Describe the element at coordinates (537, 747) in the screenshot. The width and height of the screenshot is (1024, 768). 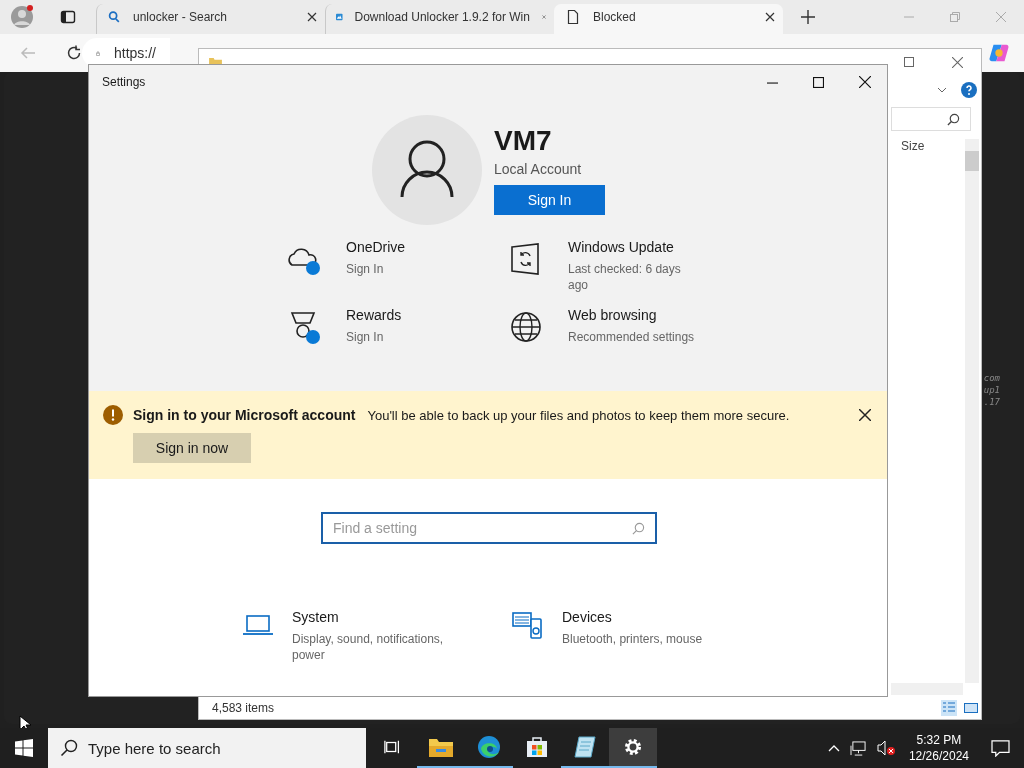
I see `store-icon` at that location.